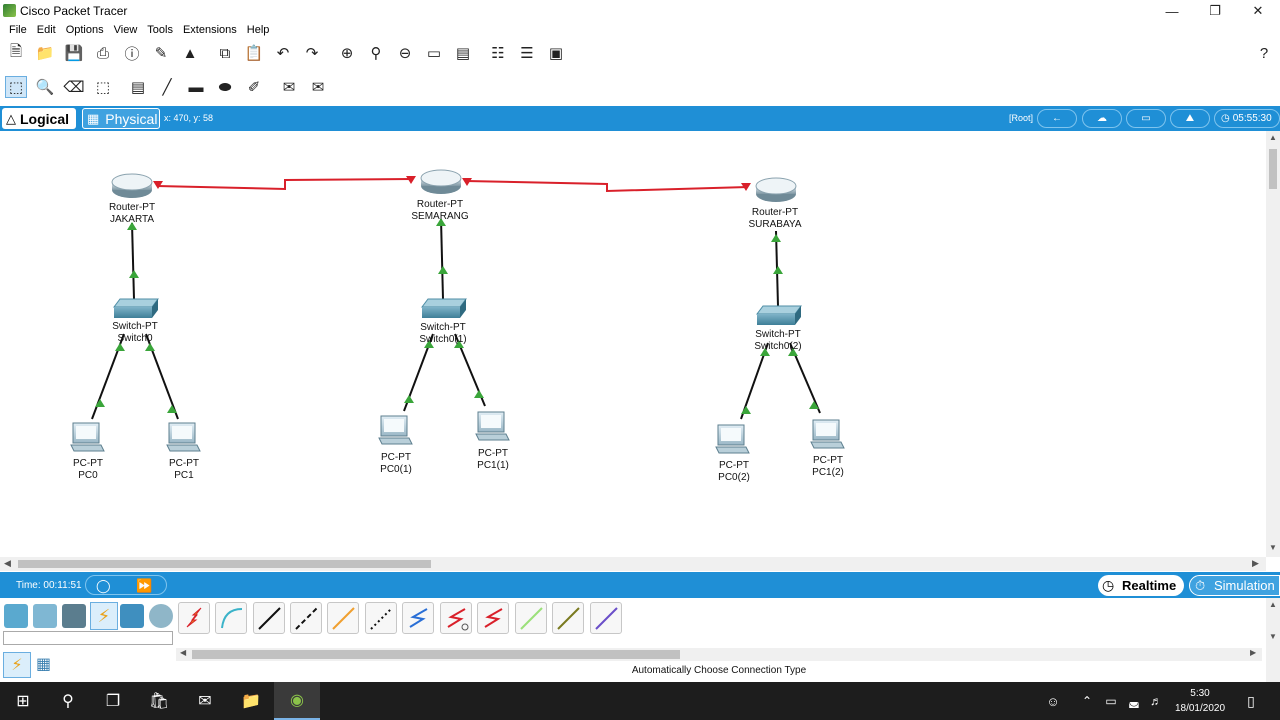  Describe the element at coordinates (463, 53) in the screenshot. I see `custom-device-icon: ▤` at that location.